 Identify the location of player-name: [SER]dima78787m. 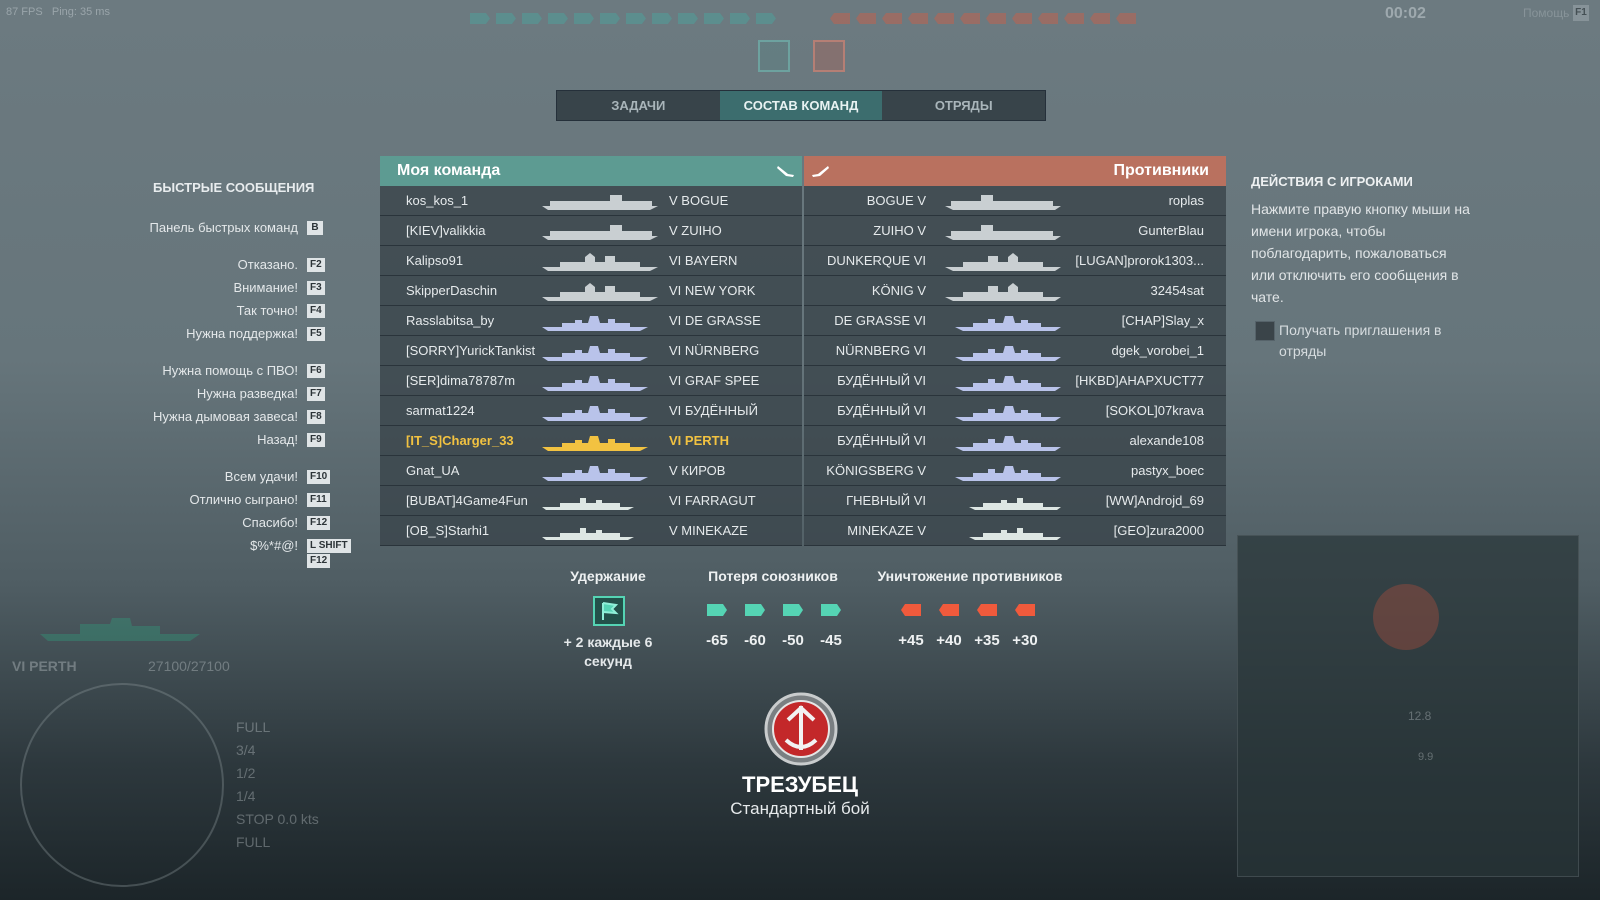
(460, 380).